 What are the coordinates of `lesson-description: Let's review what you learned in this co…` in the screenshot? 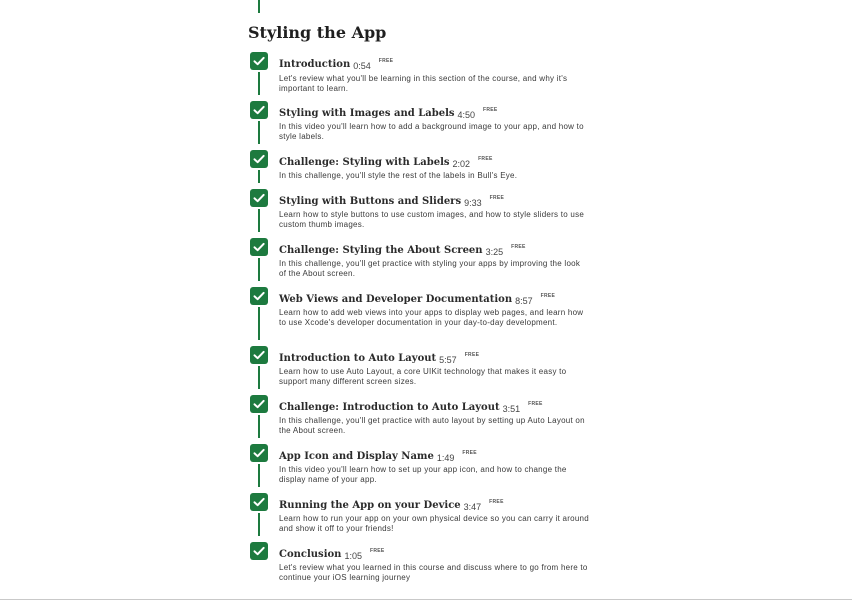 It's located at (433, 572).